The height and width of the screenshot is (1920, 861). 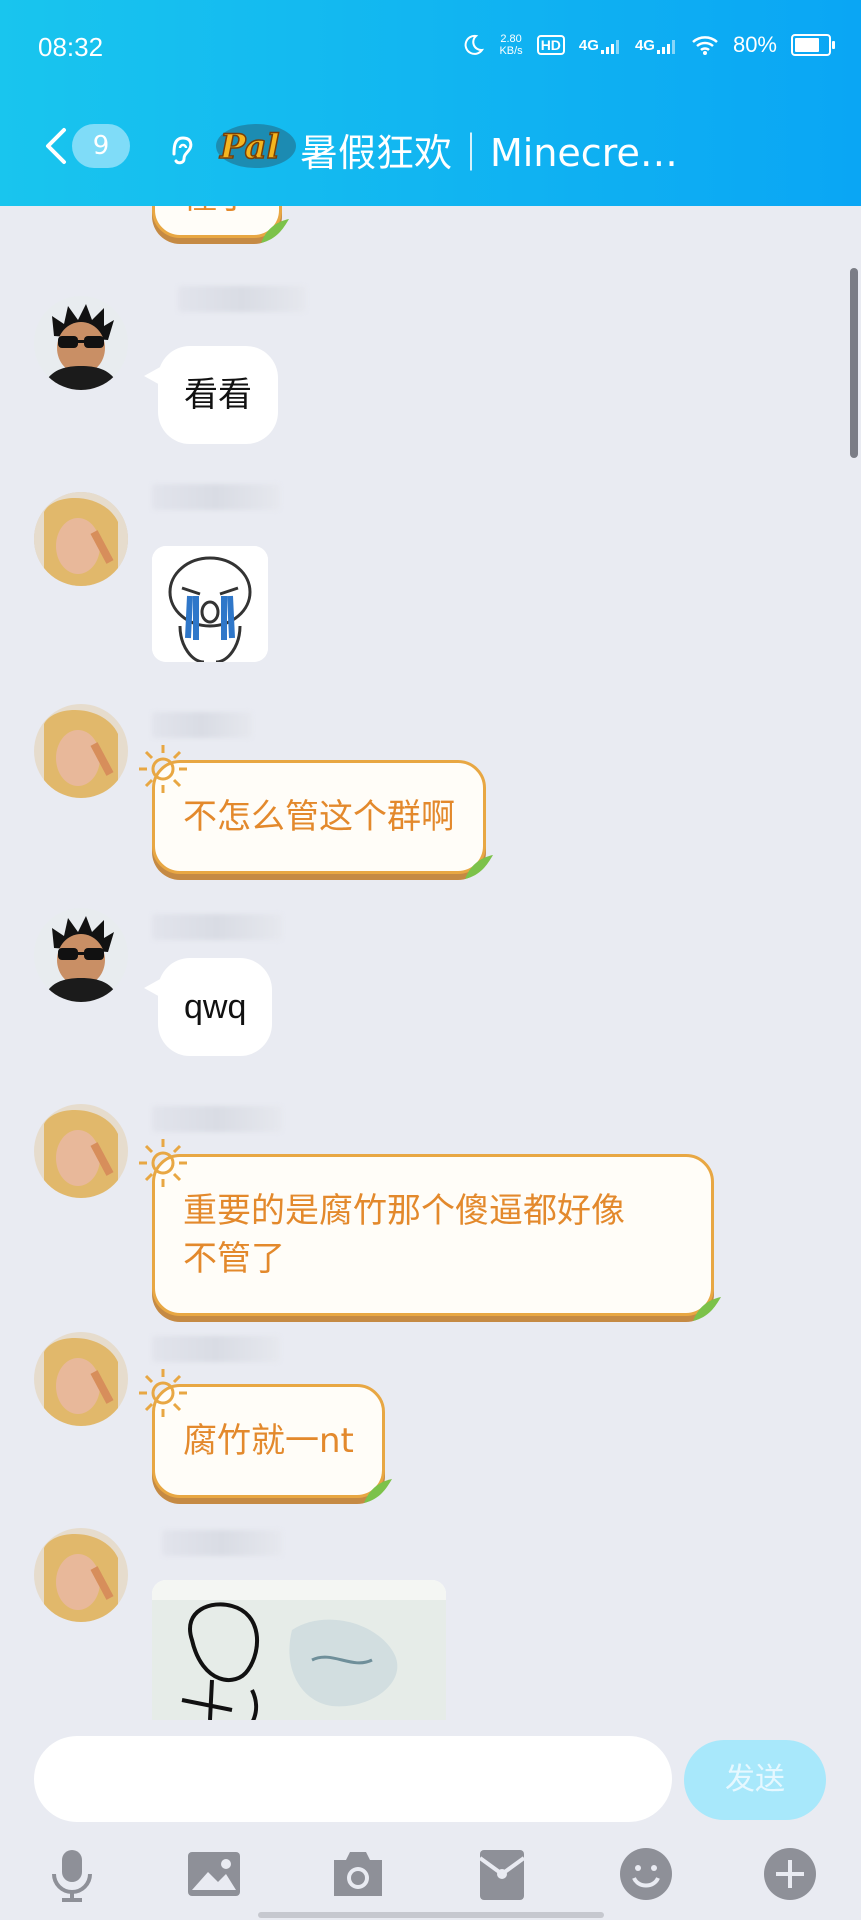 What do you see at coordinates (215, 1007) in the screenshot?
I see `message-text: qwq` at bounding box center [215, 1007].